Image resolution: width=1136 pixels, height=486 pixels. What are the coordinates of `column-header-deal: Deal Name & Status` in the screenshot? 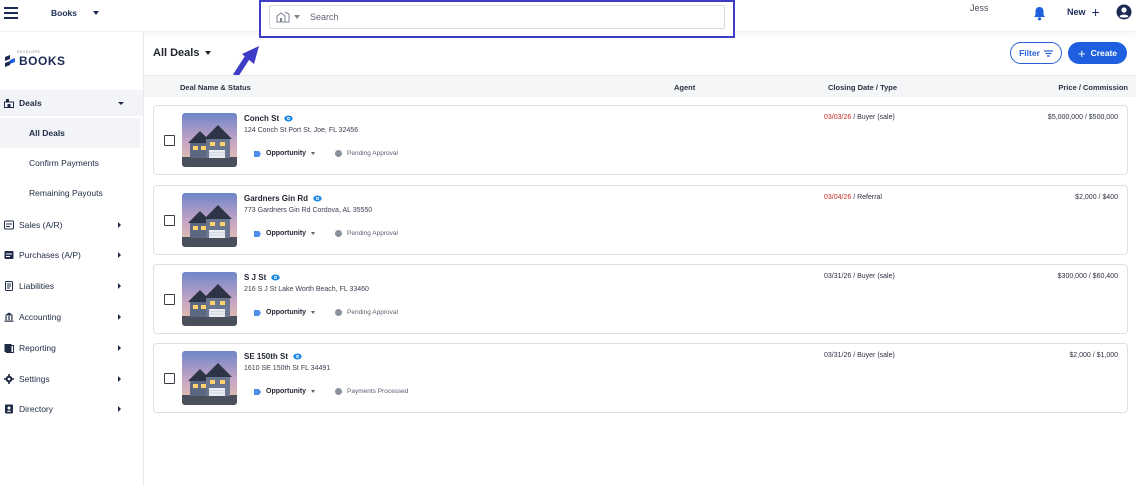 It's located at (215, 87).